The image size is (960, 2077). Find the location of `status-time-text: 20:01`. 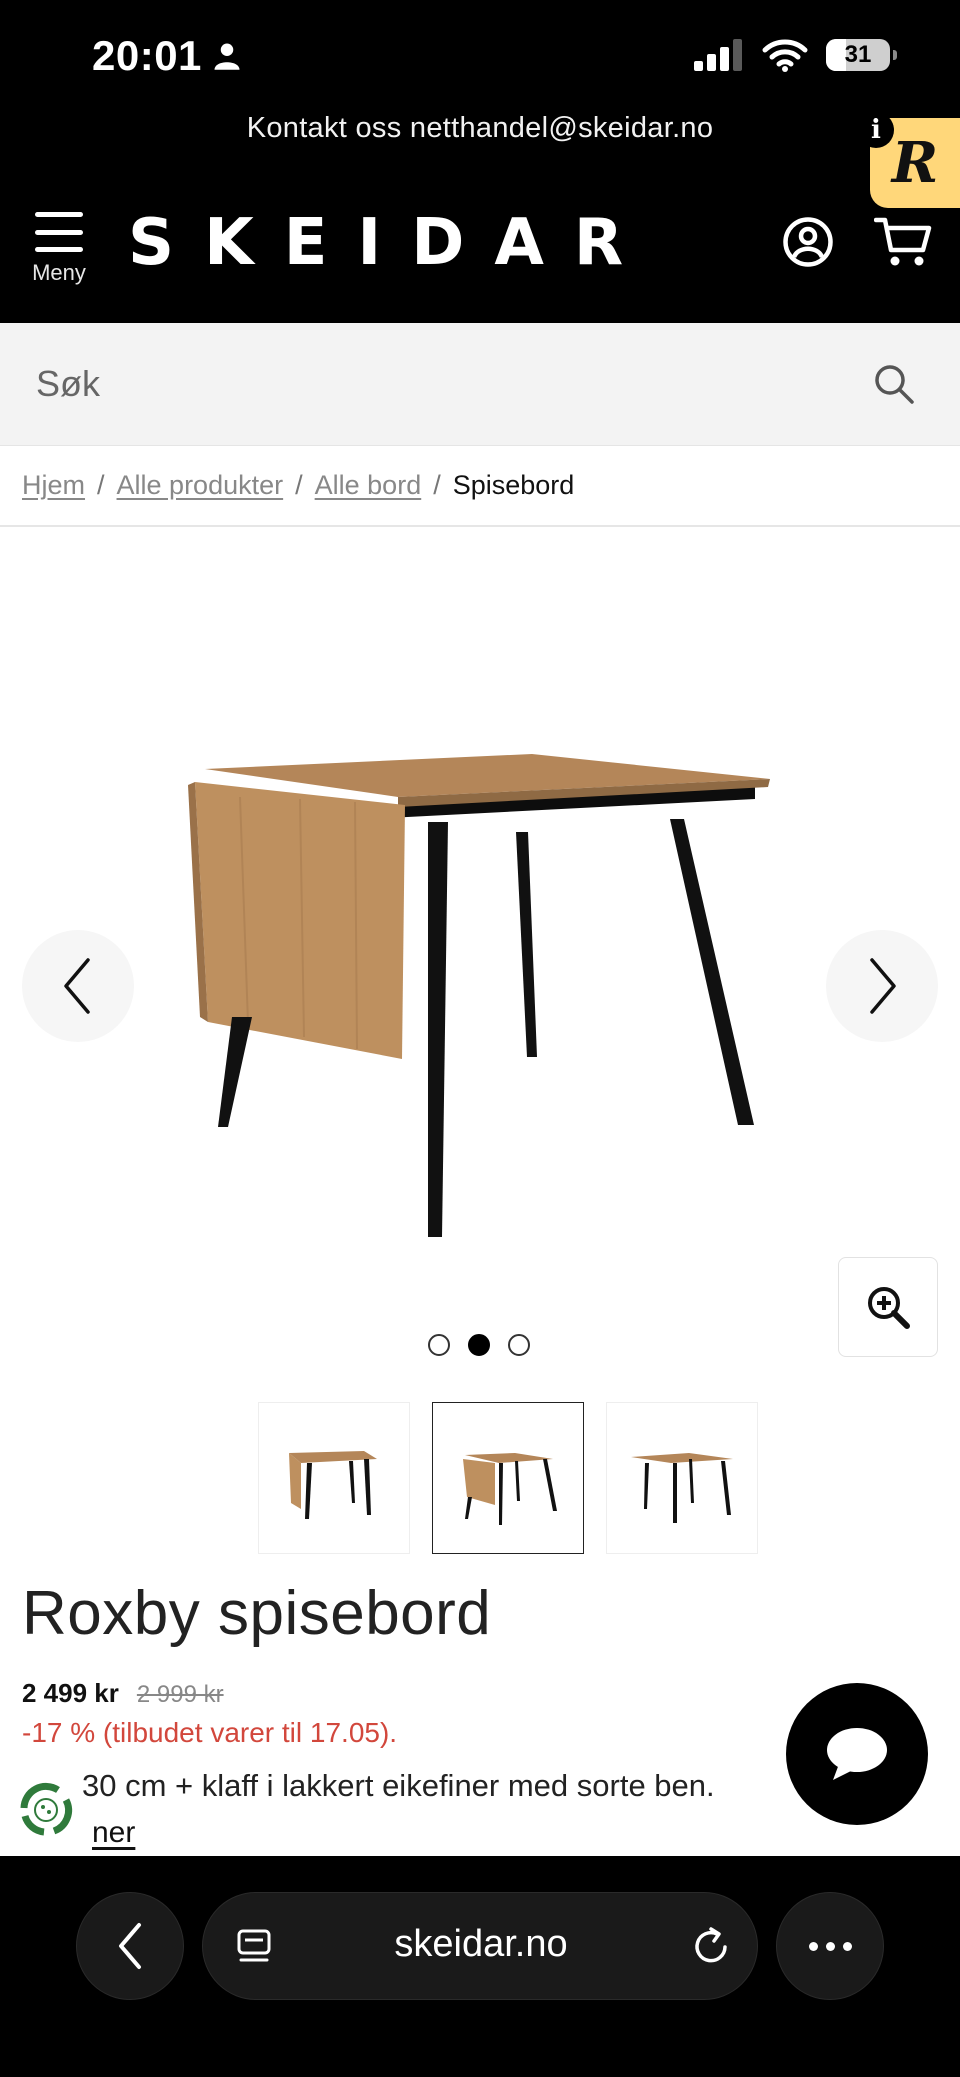

status-time-text: 20:01 is located at coordinates (147, 55).